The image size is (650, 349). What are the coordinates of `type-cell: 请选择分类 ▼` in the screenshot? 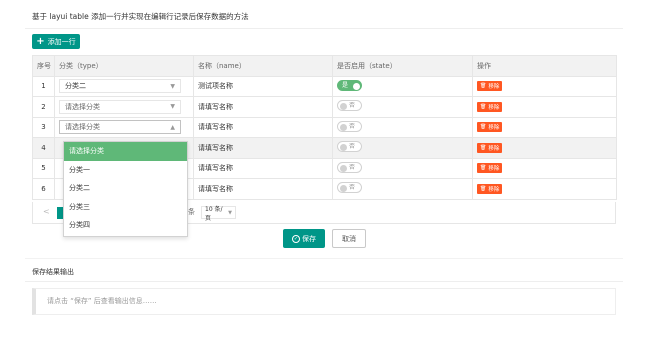 It's located at (124, 107).